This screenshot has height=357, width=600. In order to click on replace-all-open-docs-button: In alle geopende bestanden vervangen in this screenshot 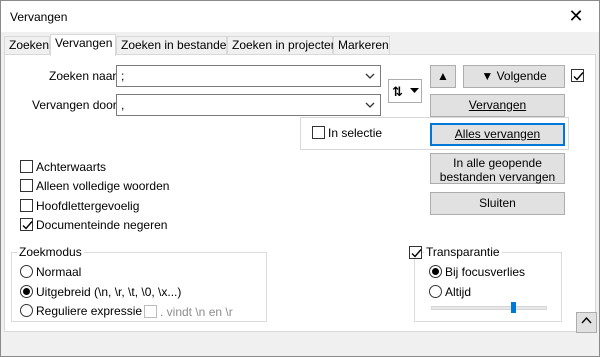, I will do `click(497, 168)`.